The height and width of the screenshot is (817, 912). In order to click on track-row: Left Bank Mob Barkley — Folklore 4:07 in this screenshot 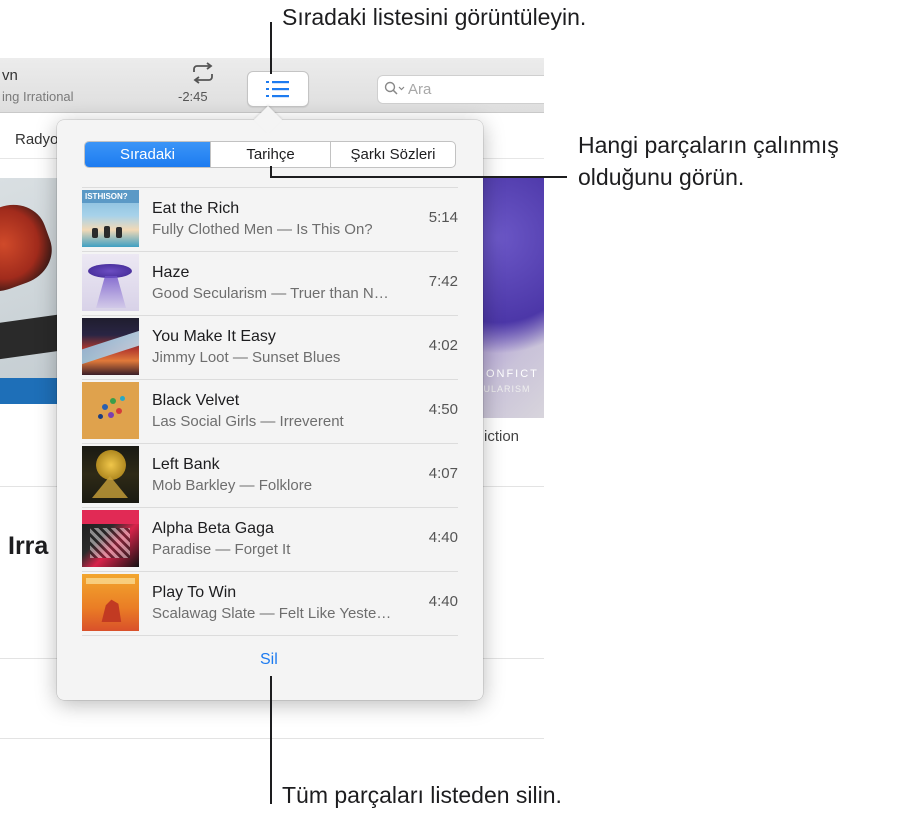, I will do `click(270, 475)`.